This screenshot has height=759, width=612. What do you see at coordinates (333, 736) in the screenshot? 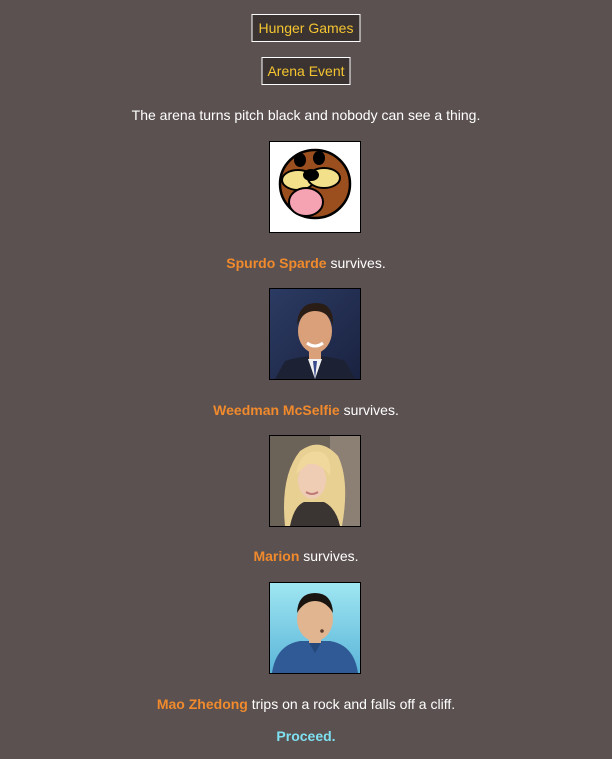
I see `proceed-period: .` at bounding box center [333, 736].